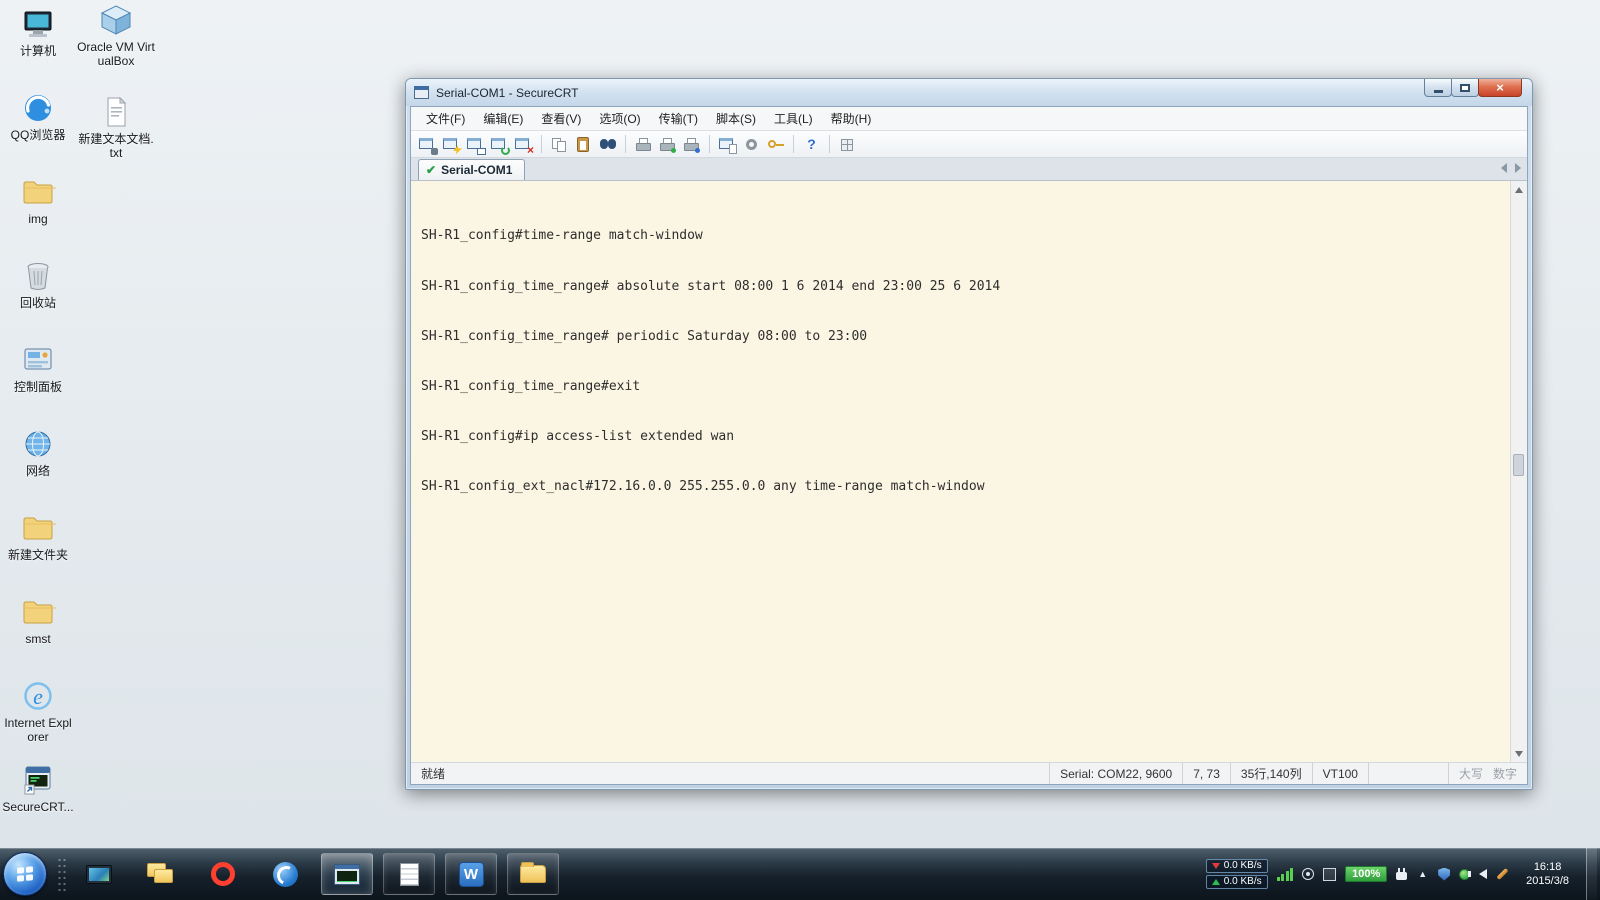 This screenshot has width=1600, height=900. I want to click on desktop-icon-internet-explorer: e Internet Explorer, so click(38, 715).